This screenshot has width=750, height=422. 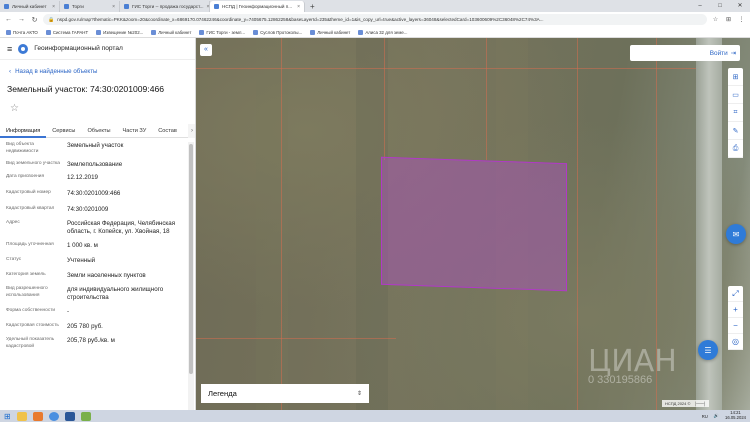 I want to click on property-row: Кадастровая стоимость 205 780 руб., so click(x=93, y=327).